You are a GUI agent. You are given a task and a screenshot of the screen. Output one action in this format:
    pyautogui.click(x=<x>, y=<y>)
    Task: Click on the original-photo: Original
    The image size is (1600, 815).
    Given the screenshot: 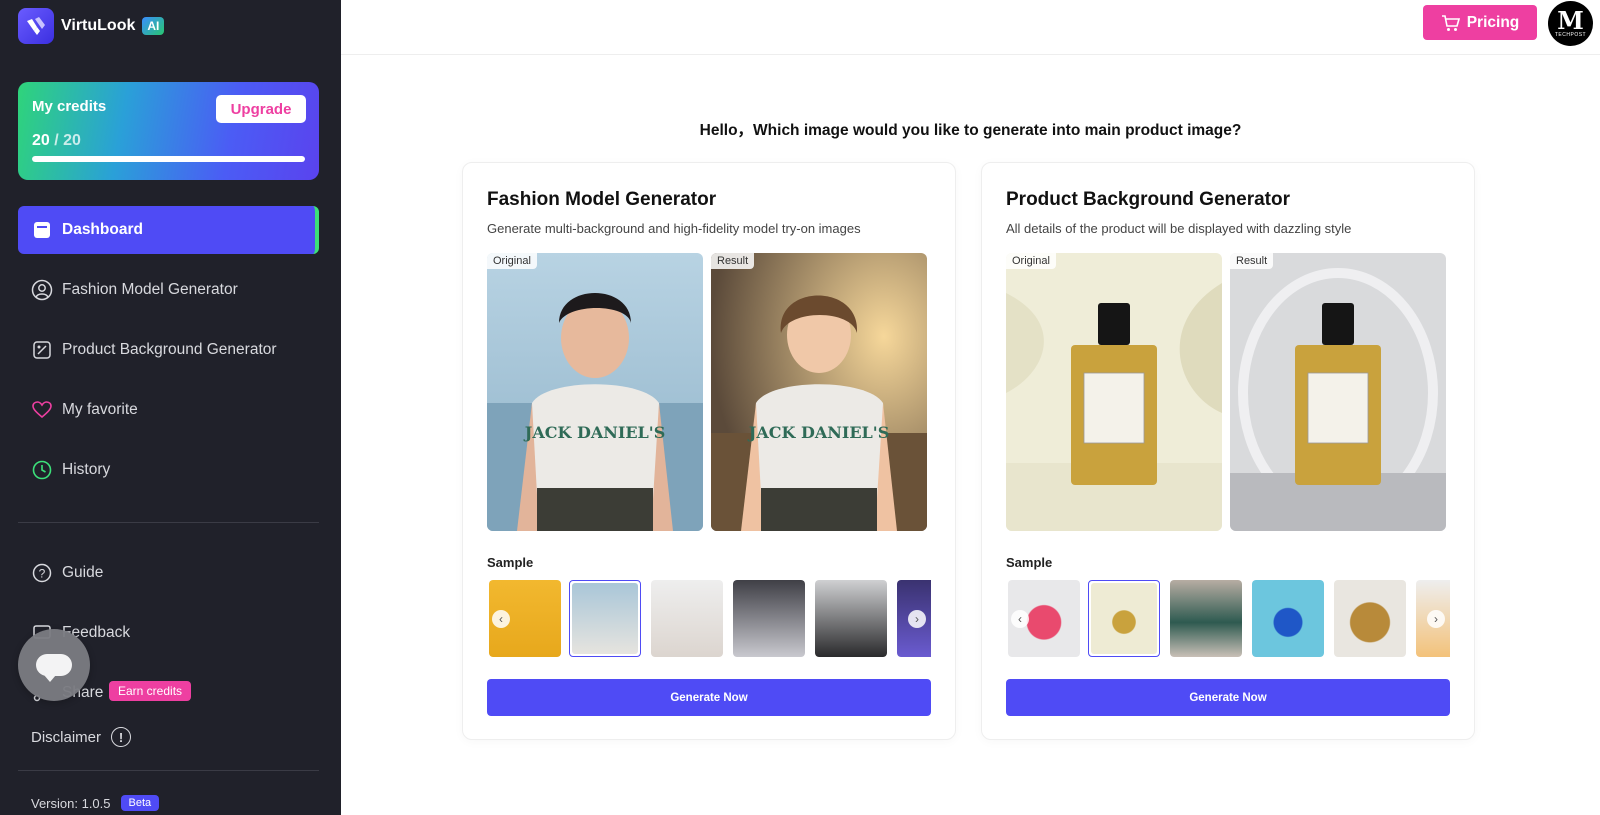 What is the action you would take?
    pyautogui.click(x=1114, y=392)
    